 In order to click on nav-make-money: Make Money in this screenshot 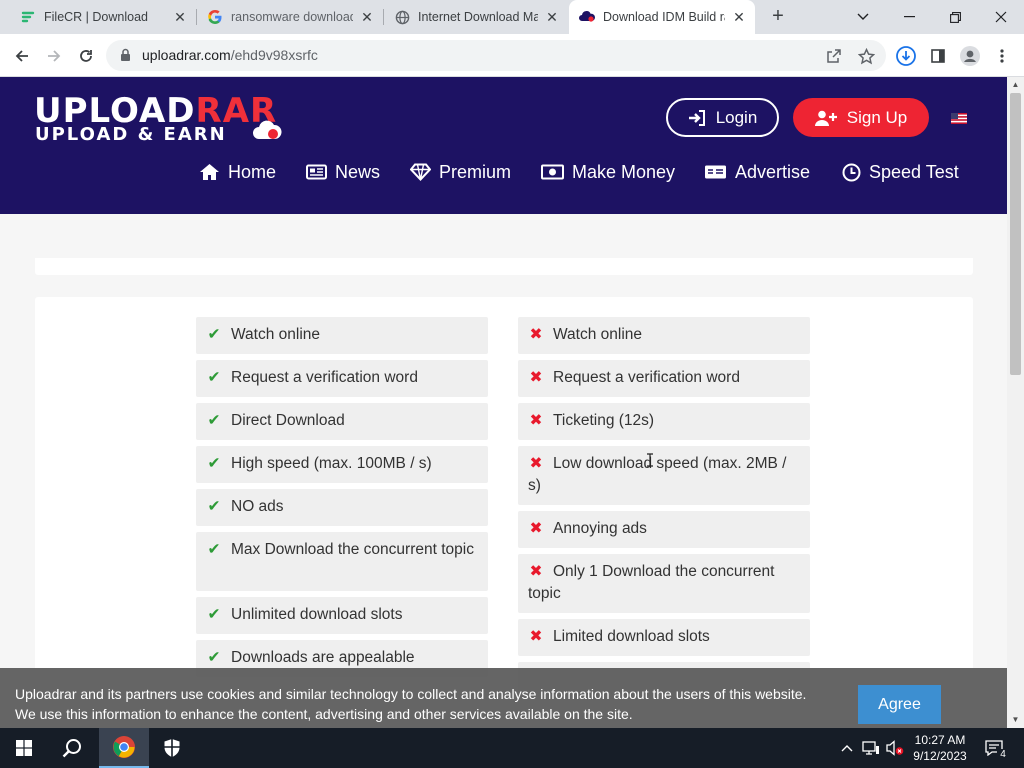, I will do `click(608, 172)`.